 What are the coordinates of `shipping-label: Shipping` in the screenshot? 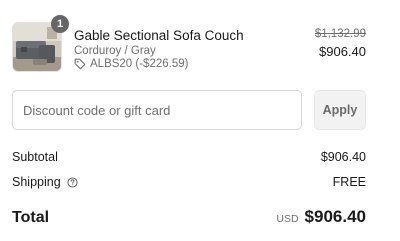 It's located at (36, 182).